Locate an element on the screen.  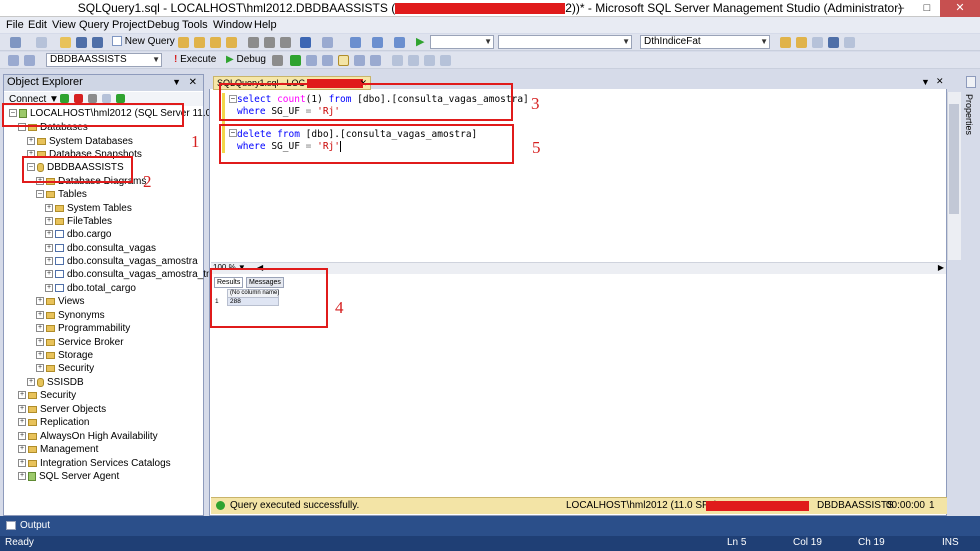
editor-close-icon: ✕ is located at coordinates (940, 81).